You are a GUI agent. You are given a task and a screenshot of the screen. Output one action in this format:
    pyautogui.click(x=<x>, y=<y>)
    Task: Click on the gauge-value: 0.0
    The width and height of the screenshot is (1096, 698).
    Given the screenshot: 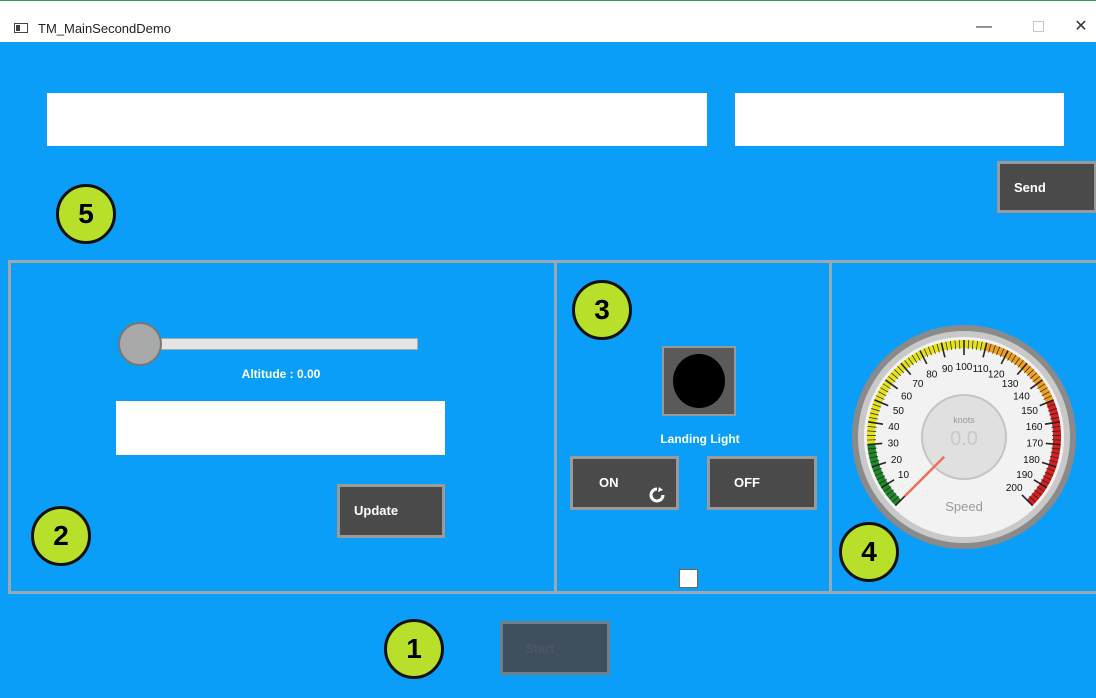 What is the action you would take?
    pyautogui.click(x=964, y=439)
    